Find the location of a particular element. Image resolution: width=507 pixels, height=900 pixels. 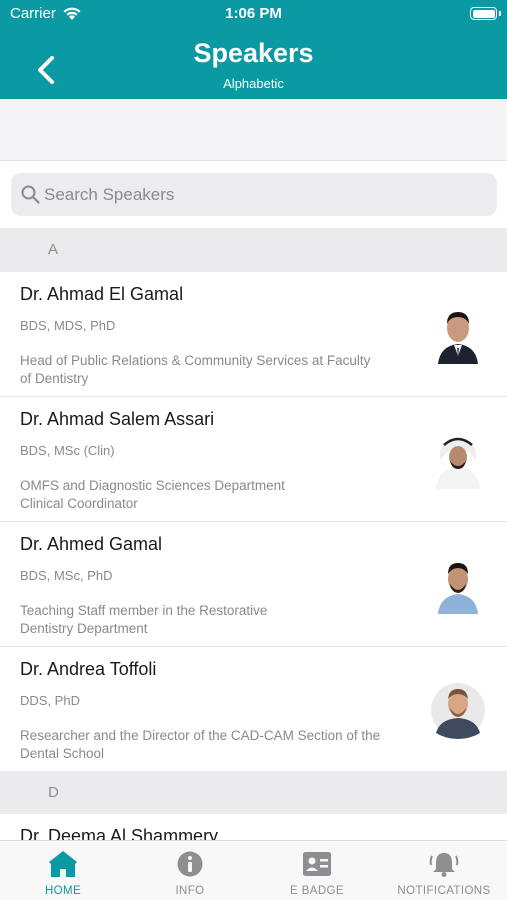

battery-tip is located at coordinates (500, 13).